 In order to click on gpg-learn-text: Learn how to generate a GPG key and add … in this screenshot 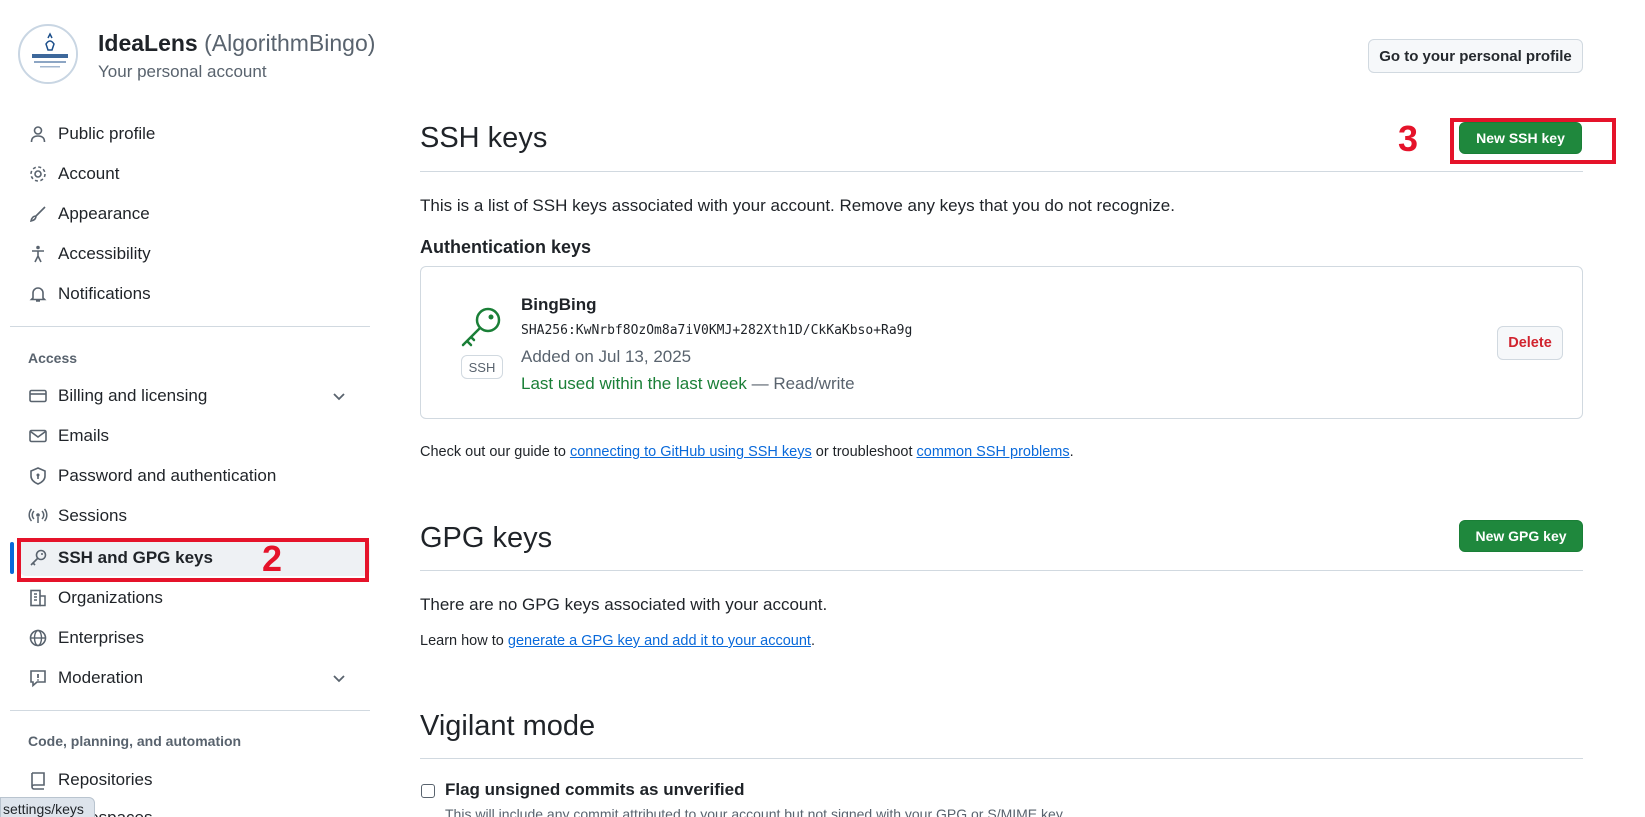, I will do `click(617, 641)`.